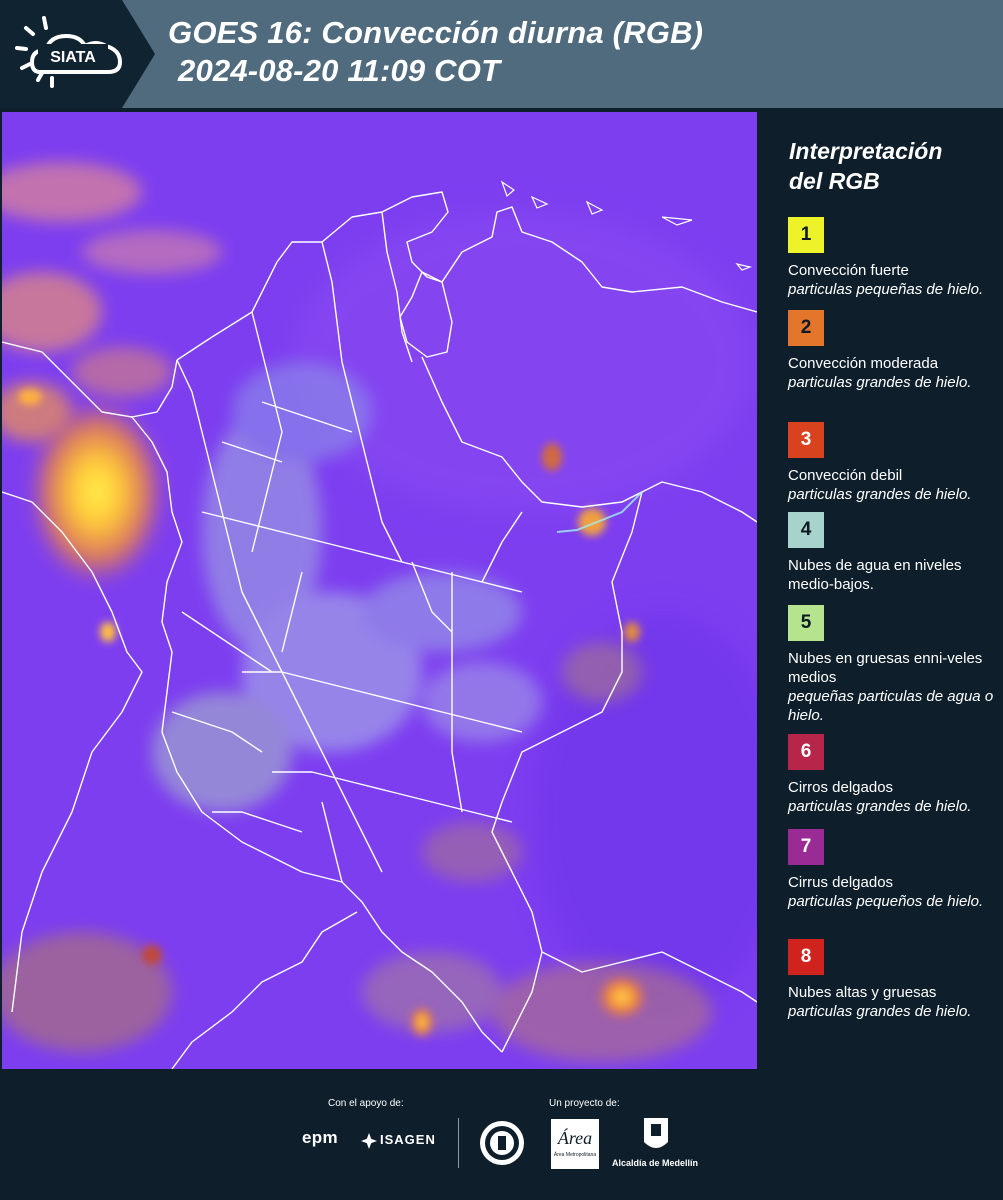  I want to click on title-line-1: GOES 16: Convección diurna (RGB), so click(436, 32).